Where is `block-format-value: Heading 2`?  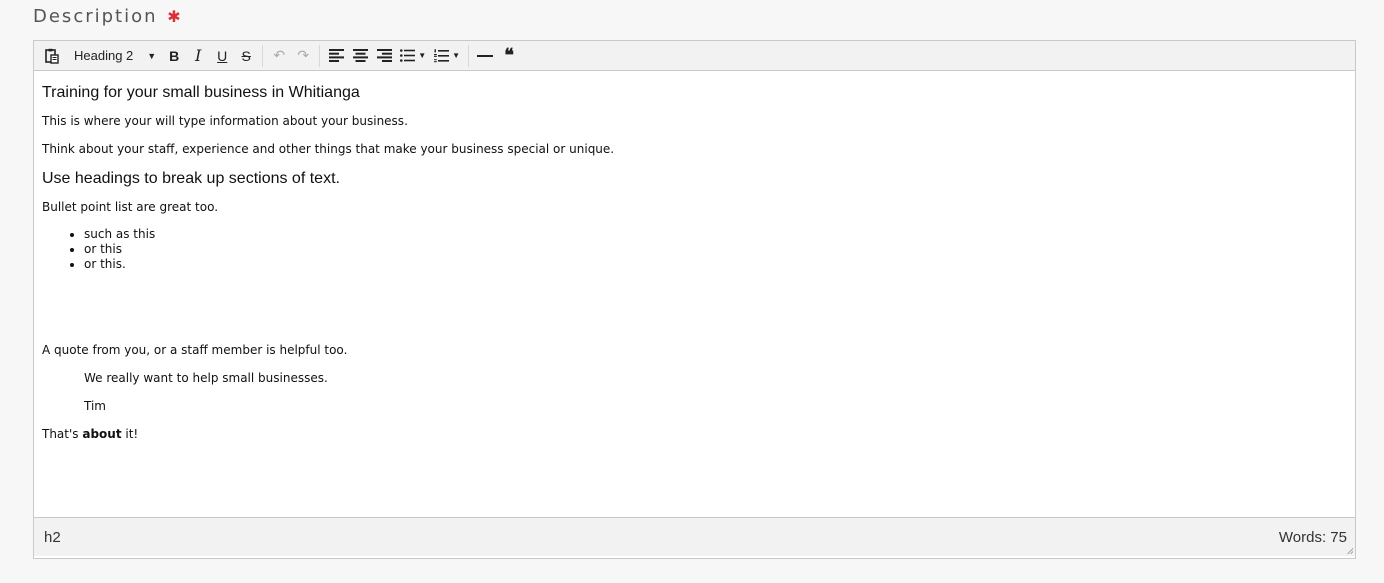 block-format-value: Heading 2 is located at coordinates (104, 55).